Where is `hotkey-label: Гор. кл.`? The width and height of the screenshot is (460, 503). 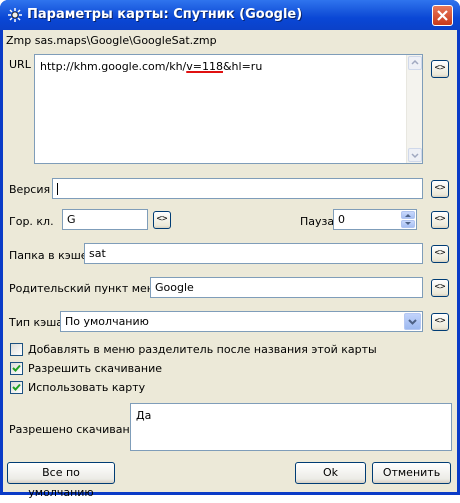
hotkey-label: Гор. кл. is located at coordinates (31, 221).